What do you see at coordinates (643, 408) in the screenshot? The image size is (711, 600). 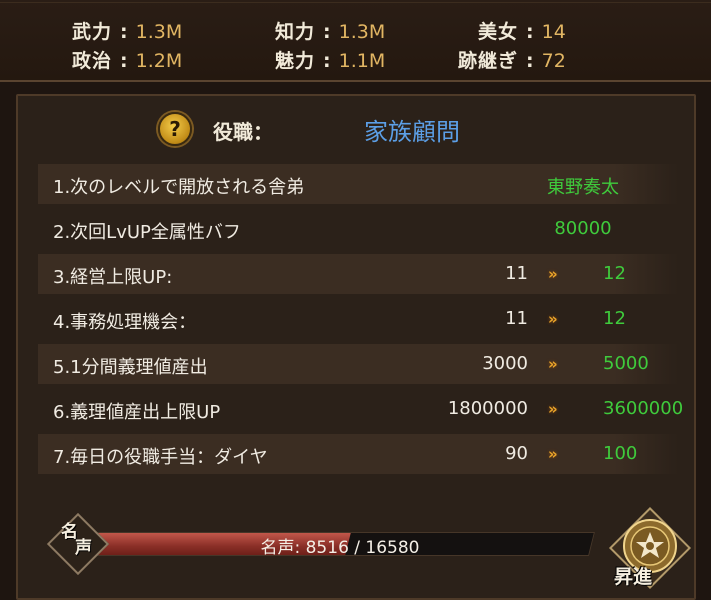 I see `row-next-value: 3600000` at bounding box center [643, 408].